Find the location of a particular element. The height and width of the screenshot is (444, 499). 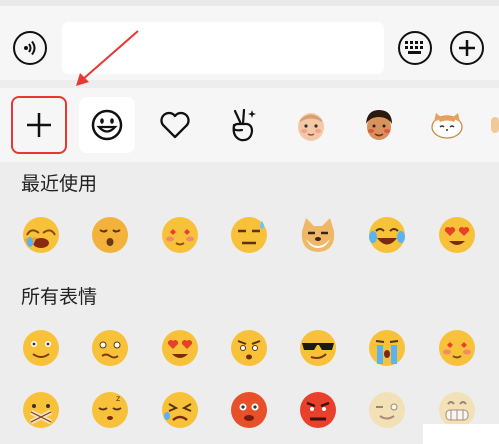

message-input is located at coordinates (223, 48).